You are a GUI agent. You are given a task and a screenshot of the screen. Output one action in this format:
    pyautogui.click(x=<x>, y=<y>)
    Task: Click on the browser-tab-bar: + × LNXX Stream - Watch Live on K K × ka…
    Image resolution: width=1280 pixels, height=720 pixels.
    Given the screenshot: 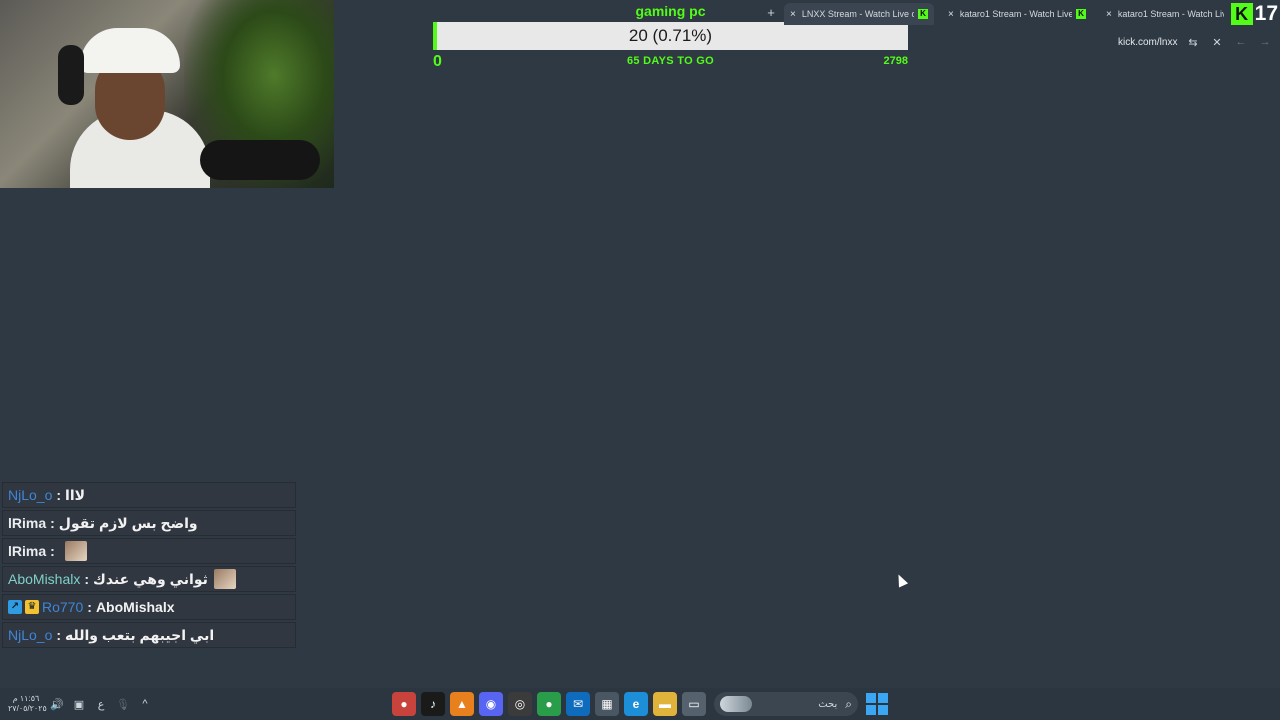 What is the action you would take?
    pyautogui.click(x=1020, y=14)
    